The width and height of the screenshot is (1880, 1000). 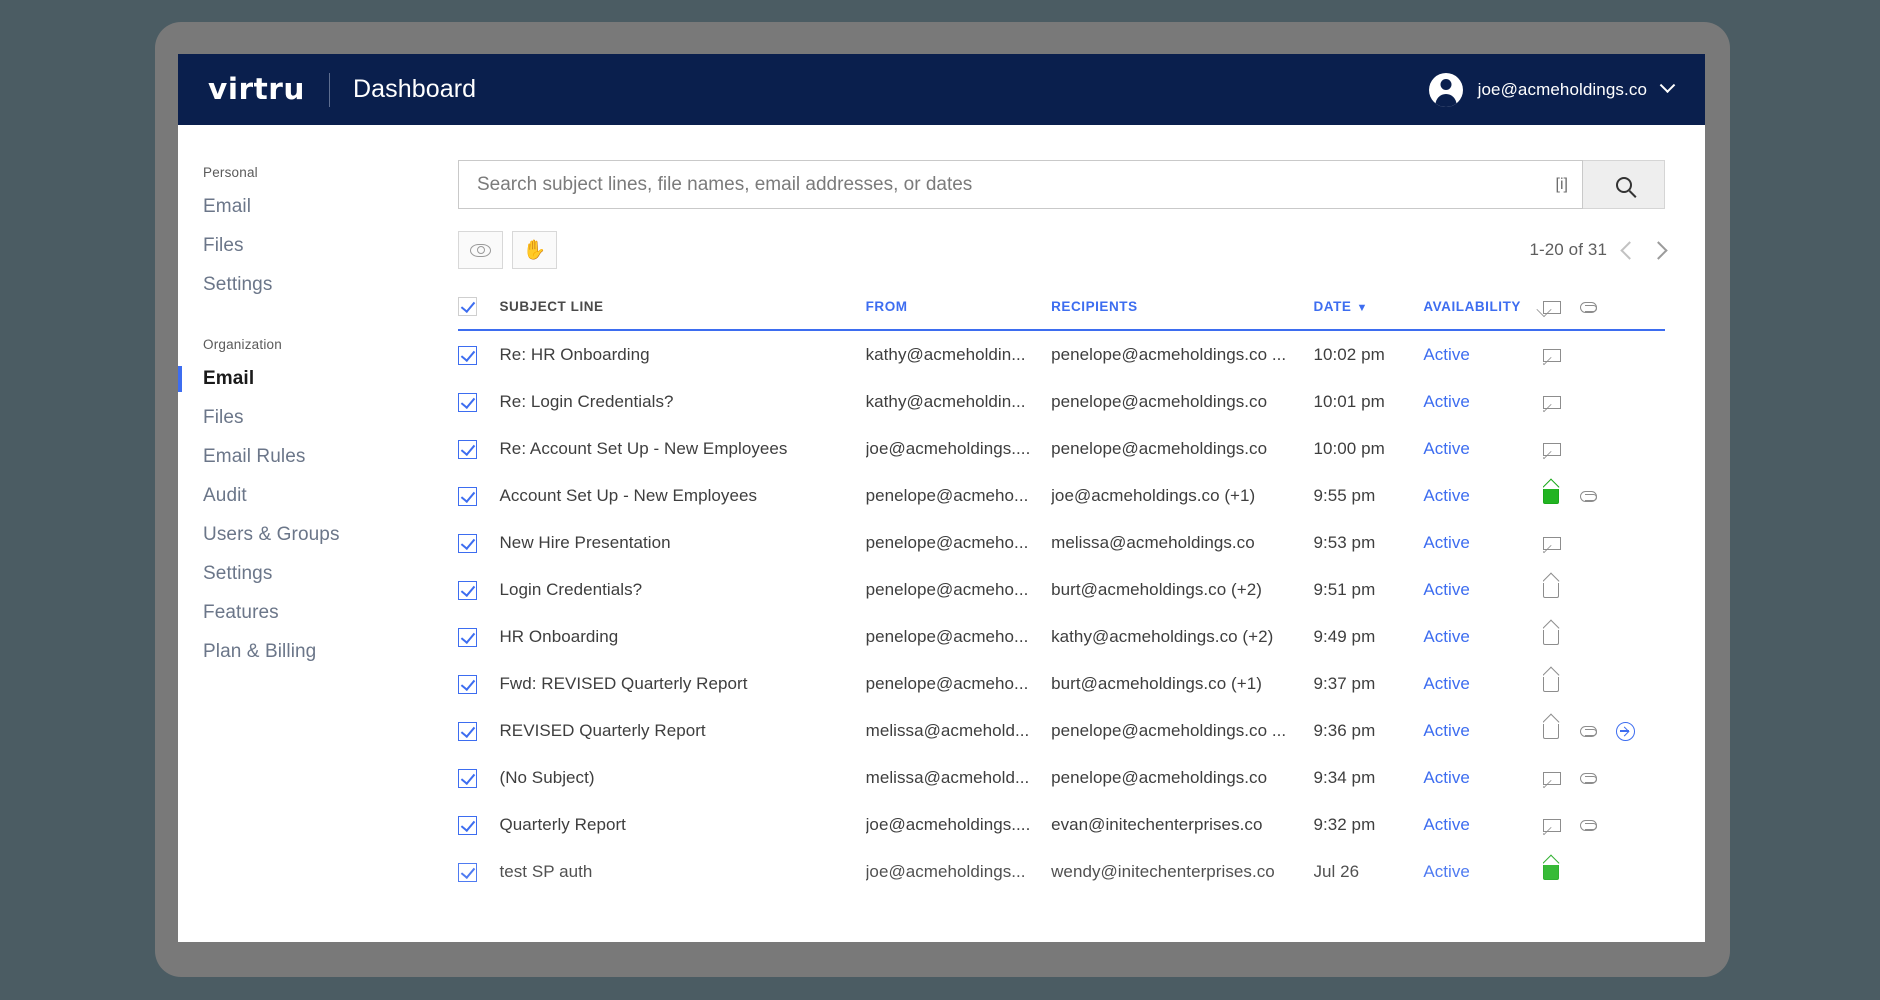 What do you see at coordinates (682, 636) in the screenshot?
I see `row-subject: HR Onboarding` at bounding box center [682, 636].